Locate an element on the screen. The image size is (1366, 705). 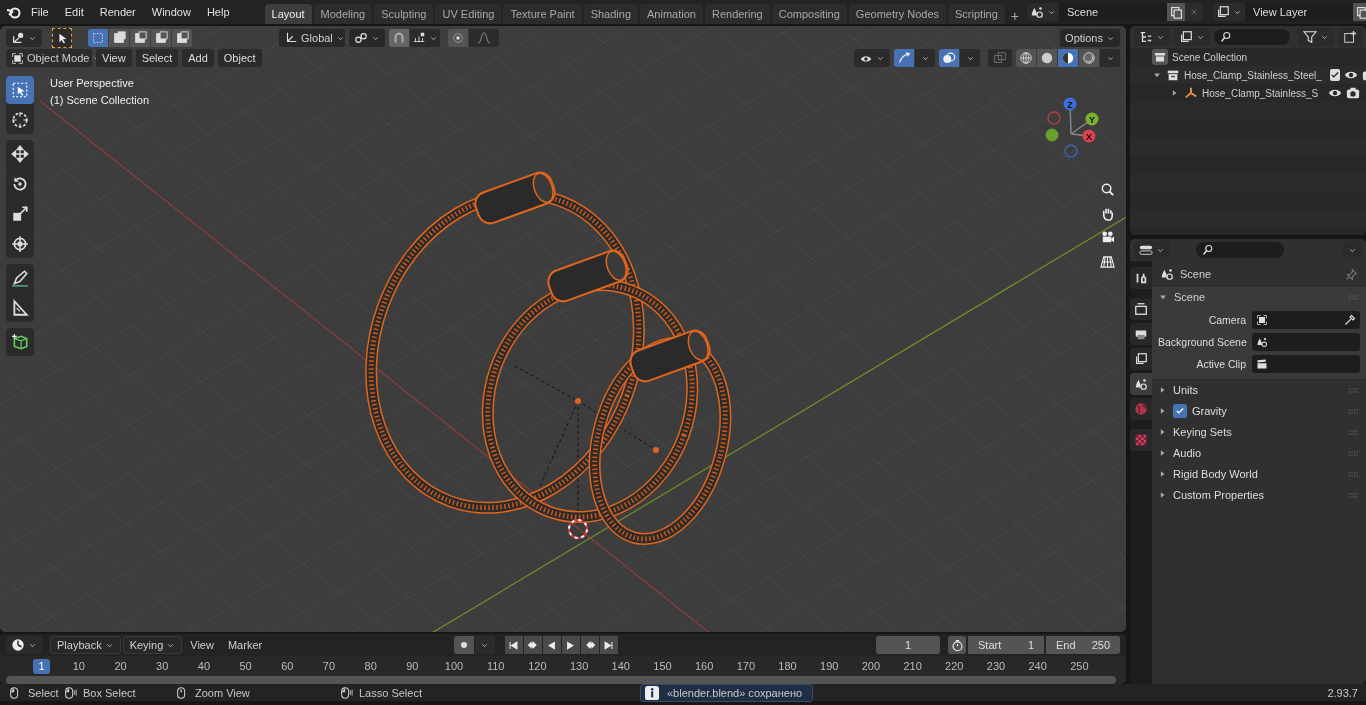
workspace-tab: Geometry Nodes is located at coordinates (897, 14).